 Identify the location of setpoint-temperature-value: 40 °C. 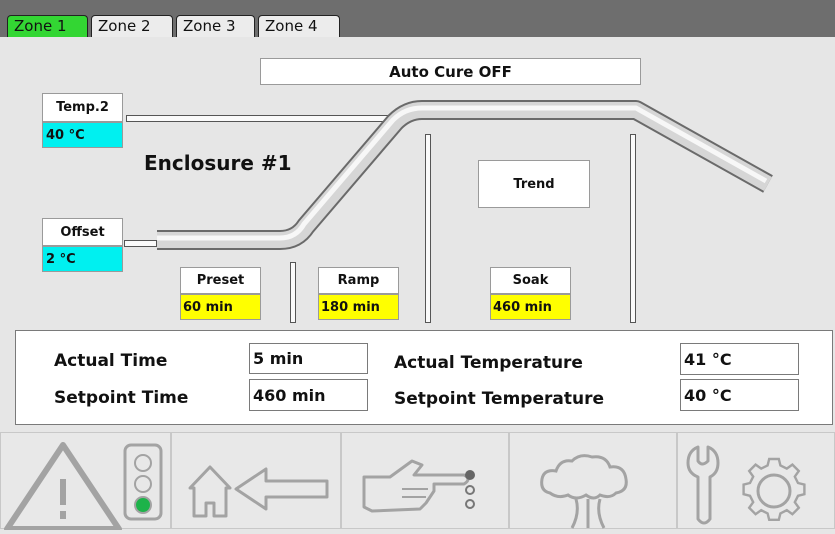
(739, 395).